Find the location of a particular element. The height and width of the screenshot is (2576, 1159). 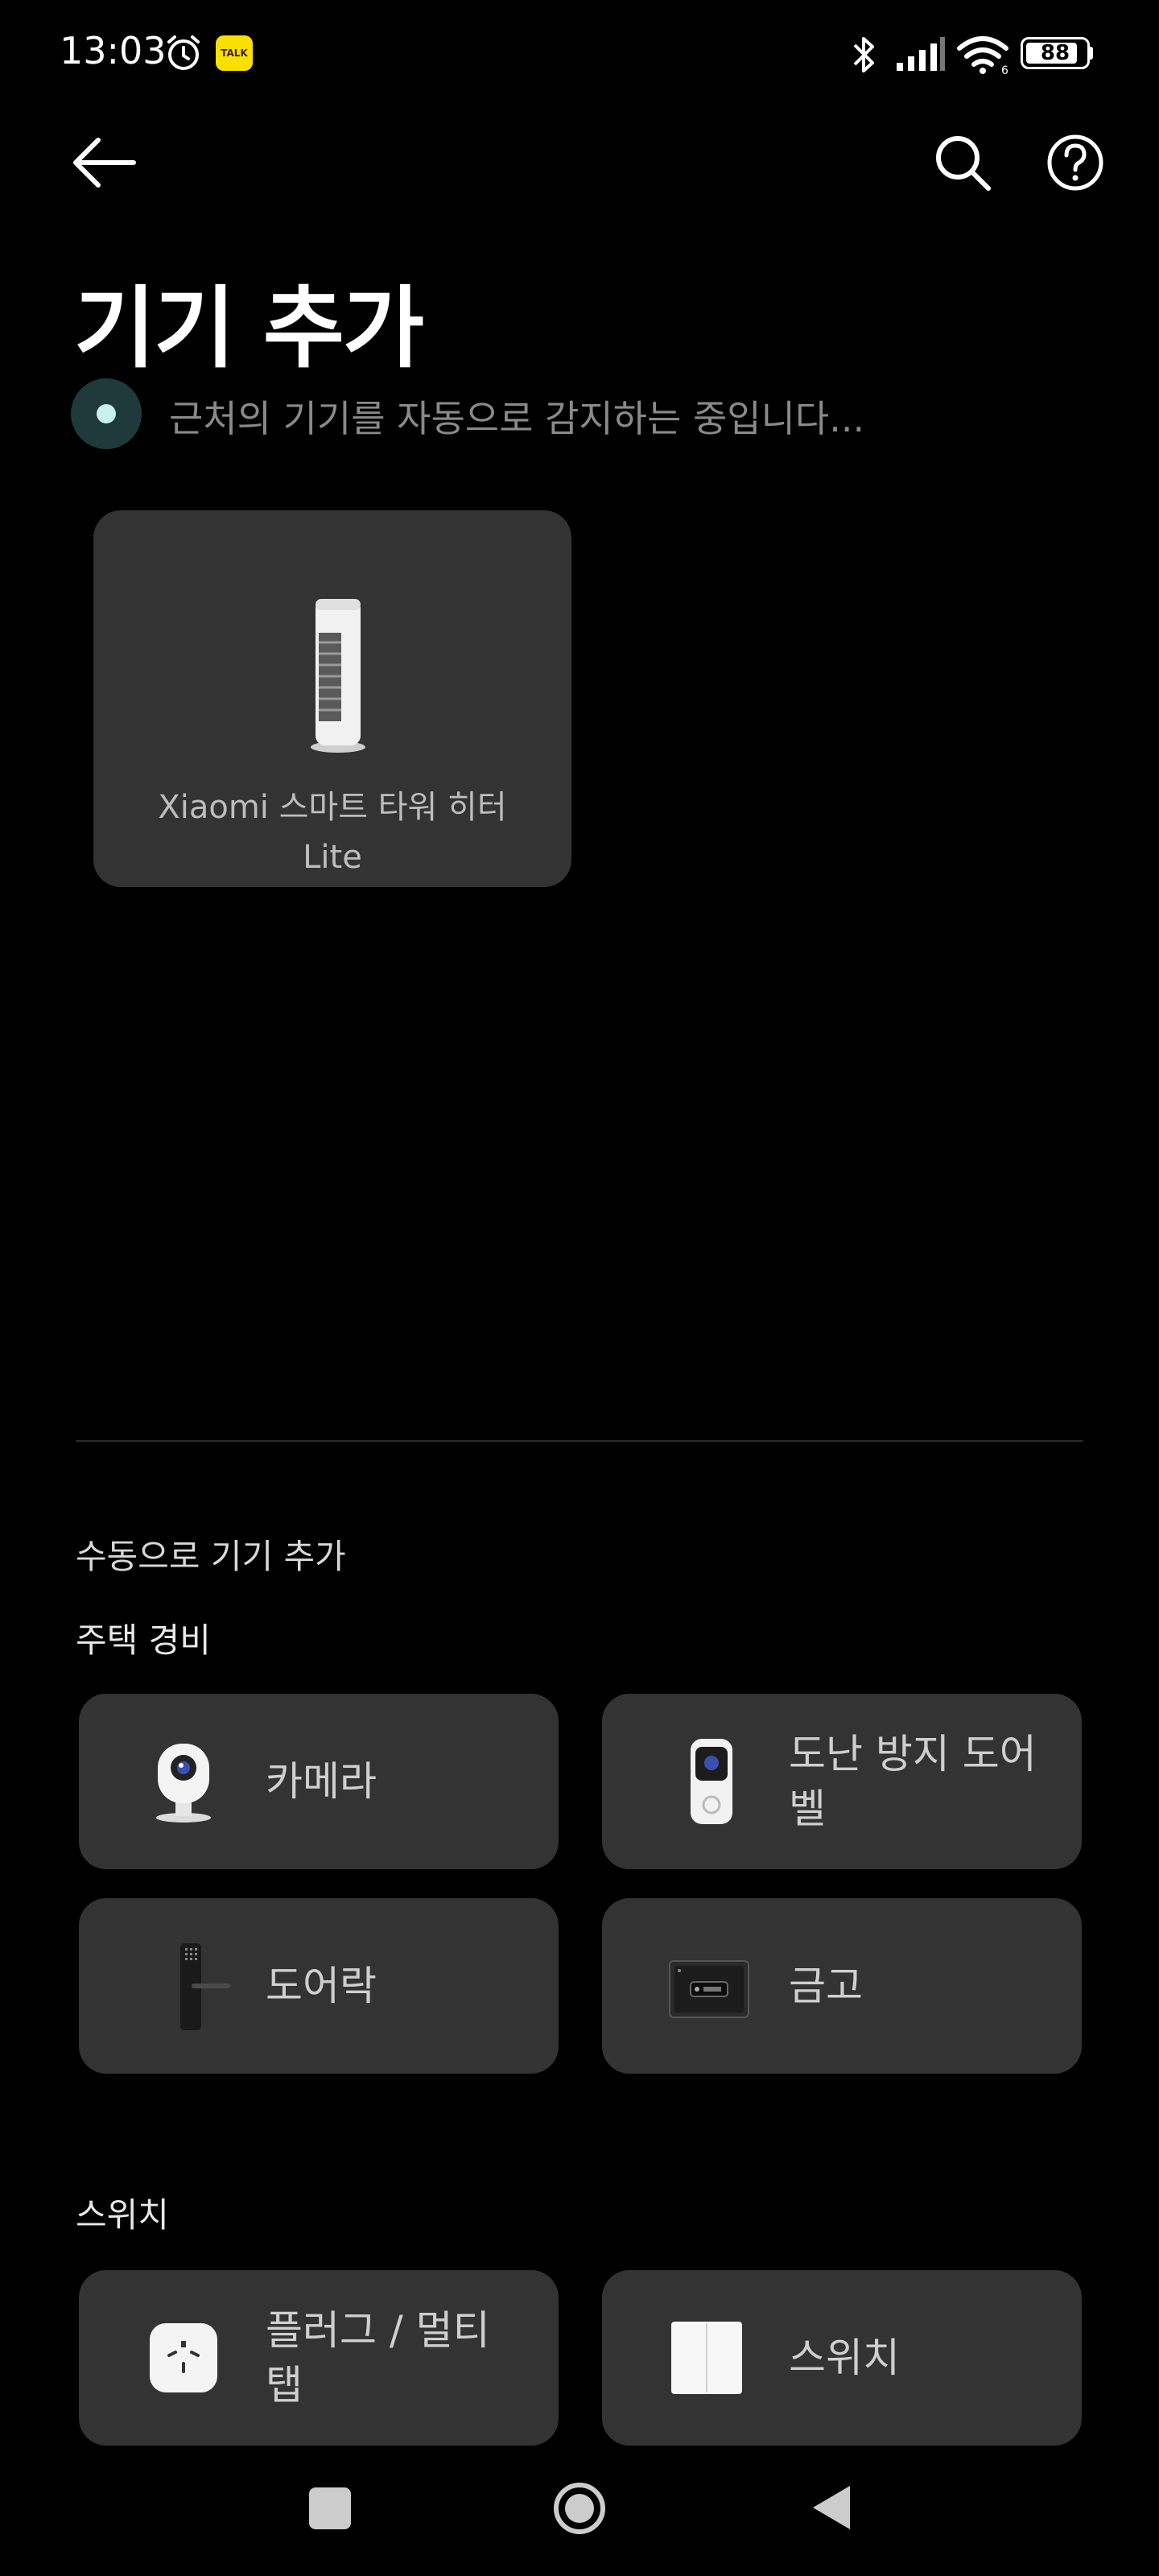

wifi-generation-label: 6 is located at coordinates (1004, 70).